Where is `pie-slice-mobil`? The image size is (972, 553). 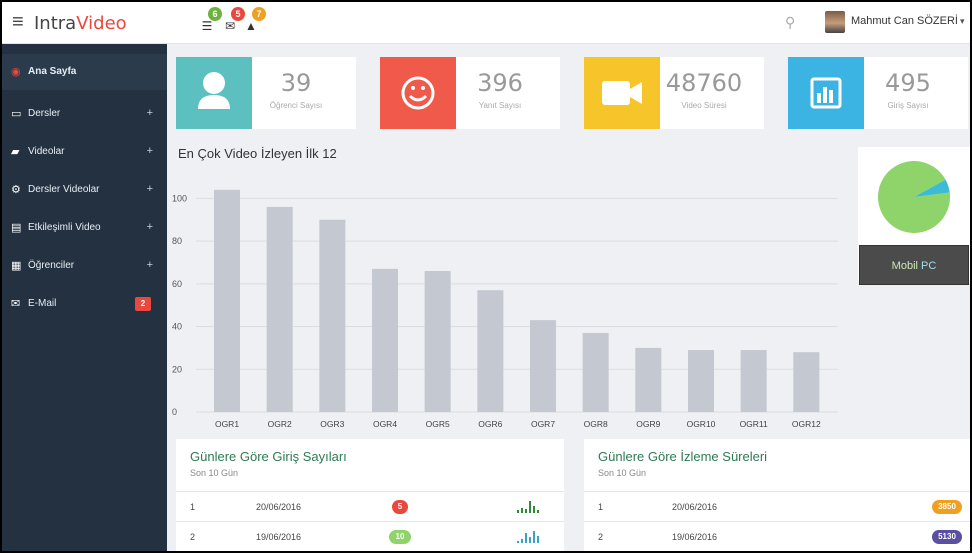 pie-slice-mobil is located at coordinates (914, 196).